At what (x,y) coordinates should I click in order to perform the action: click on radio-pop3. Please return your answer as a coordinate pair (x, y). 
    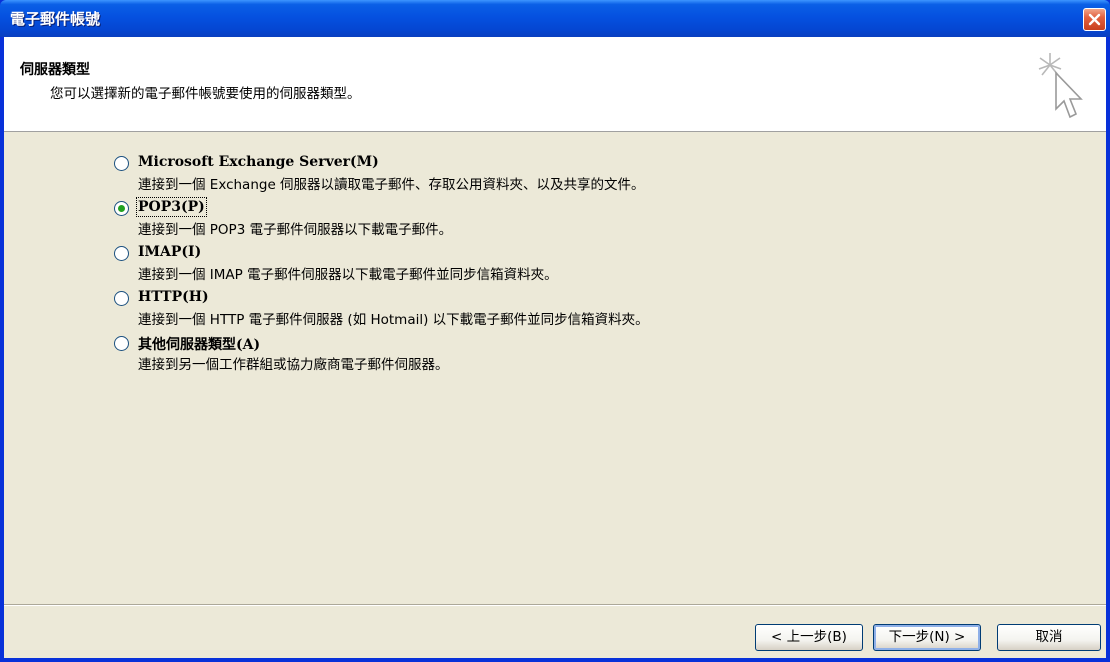
    Looking at the image, I should click on (121, 208).